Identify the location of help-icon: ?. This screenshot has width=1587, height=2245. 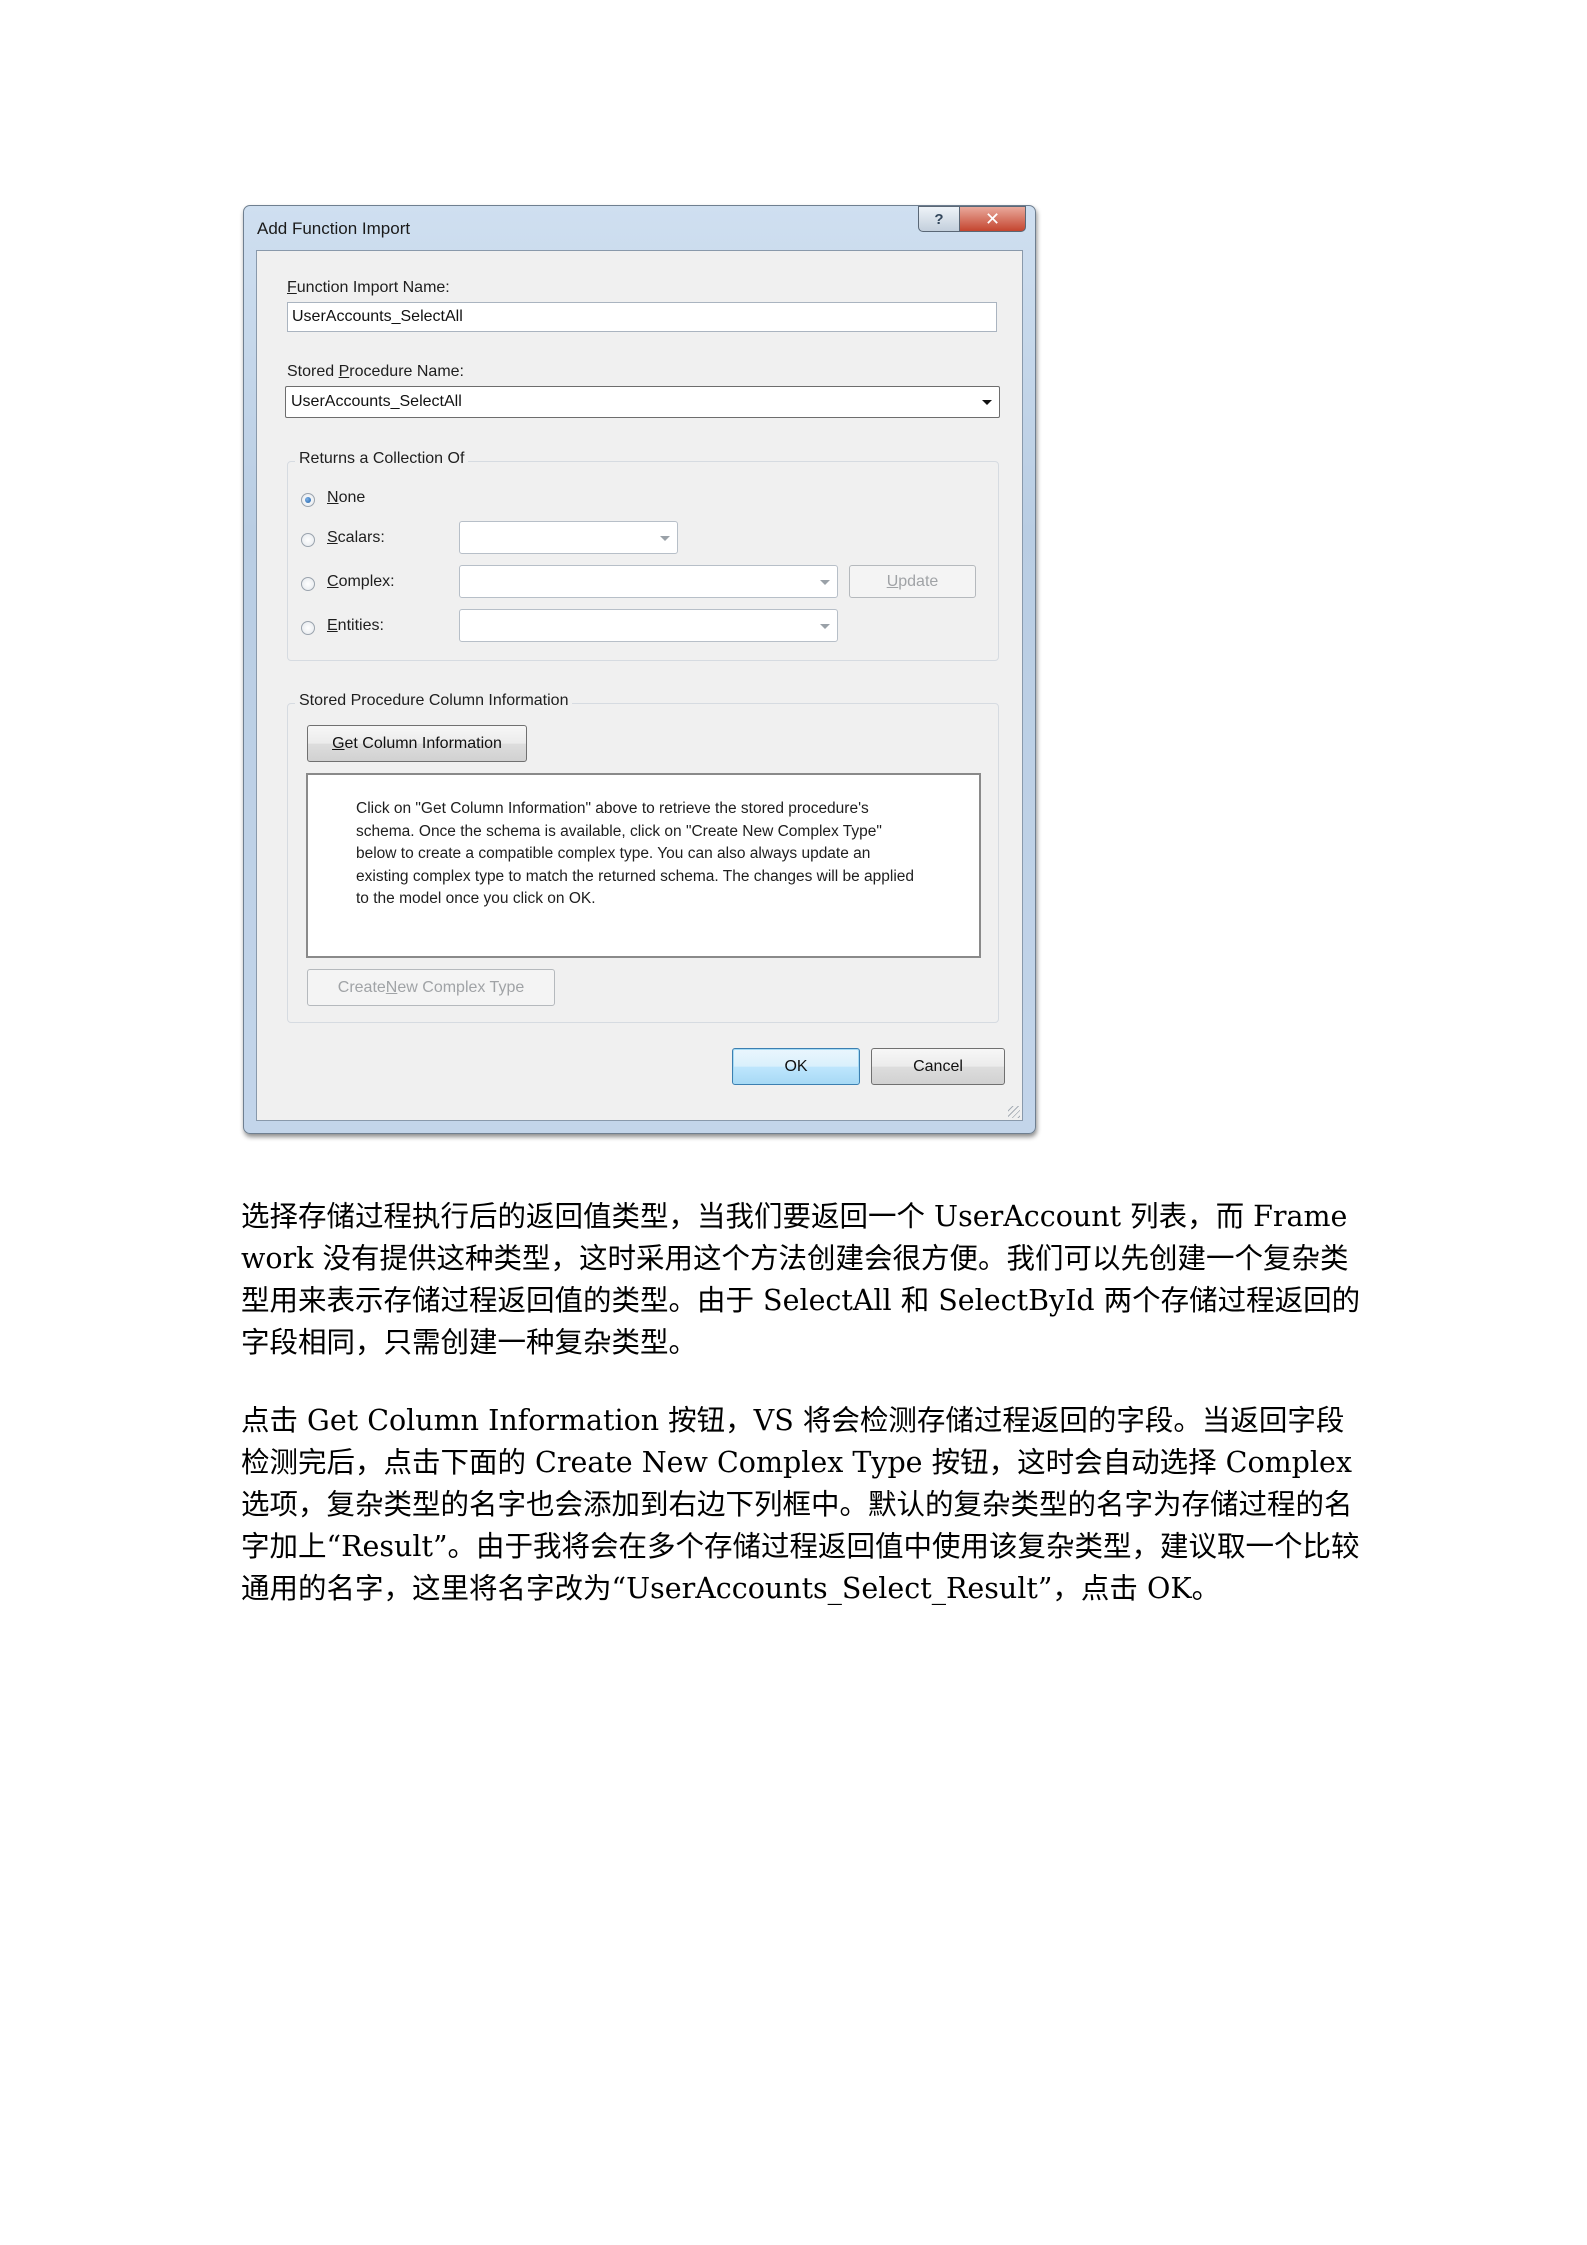
(939, 219).